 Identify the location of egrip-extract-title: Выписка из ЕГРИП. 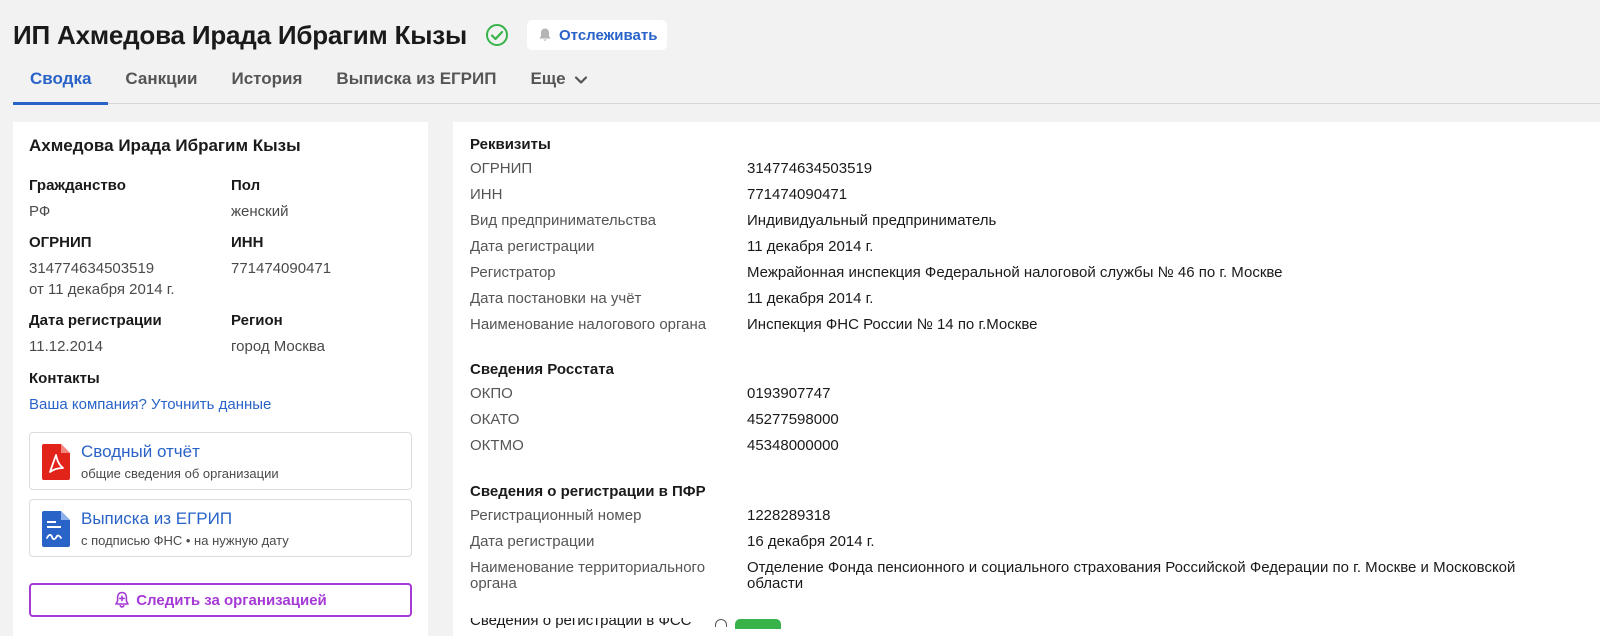
(157, 518).